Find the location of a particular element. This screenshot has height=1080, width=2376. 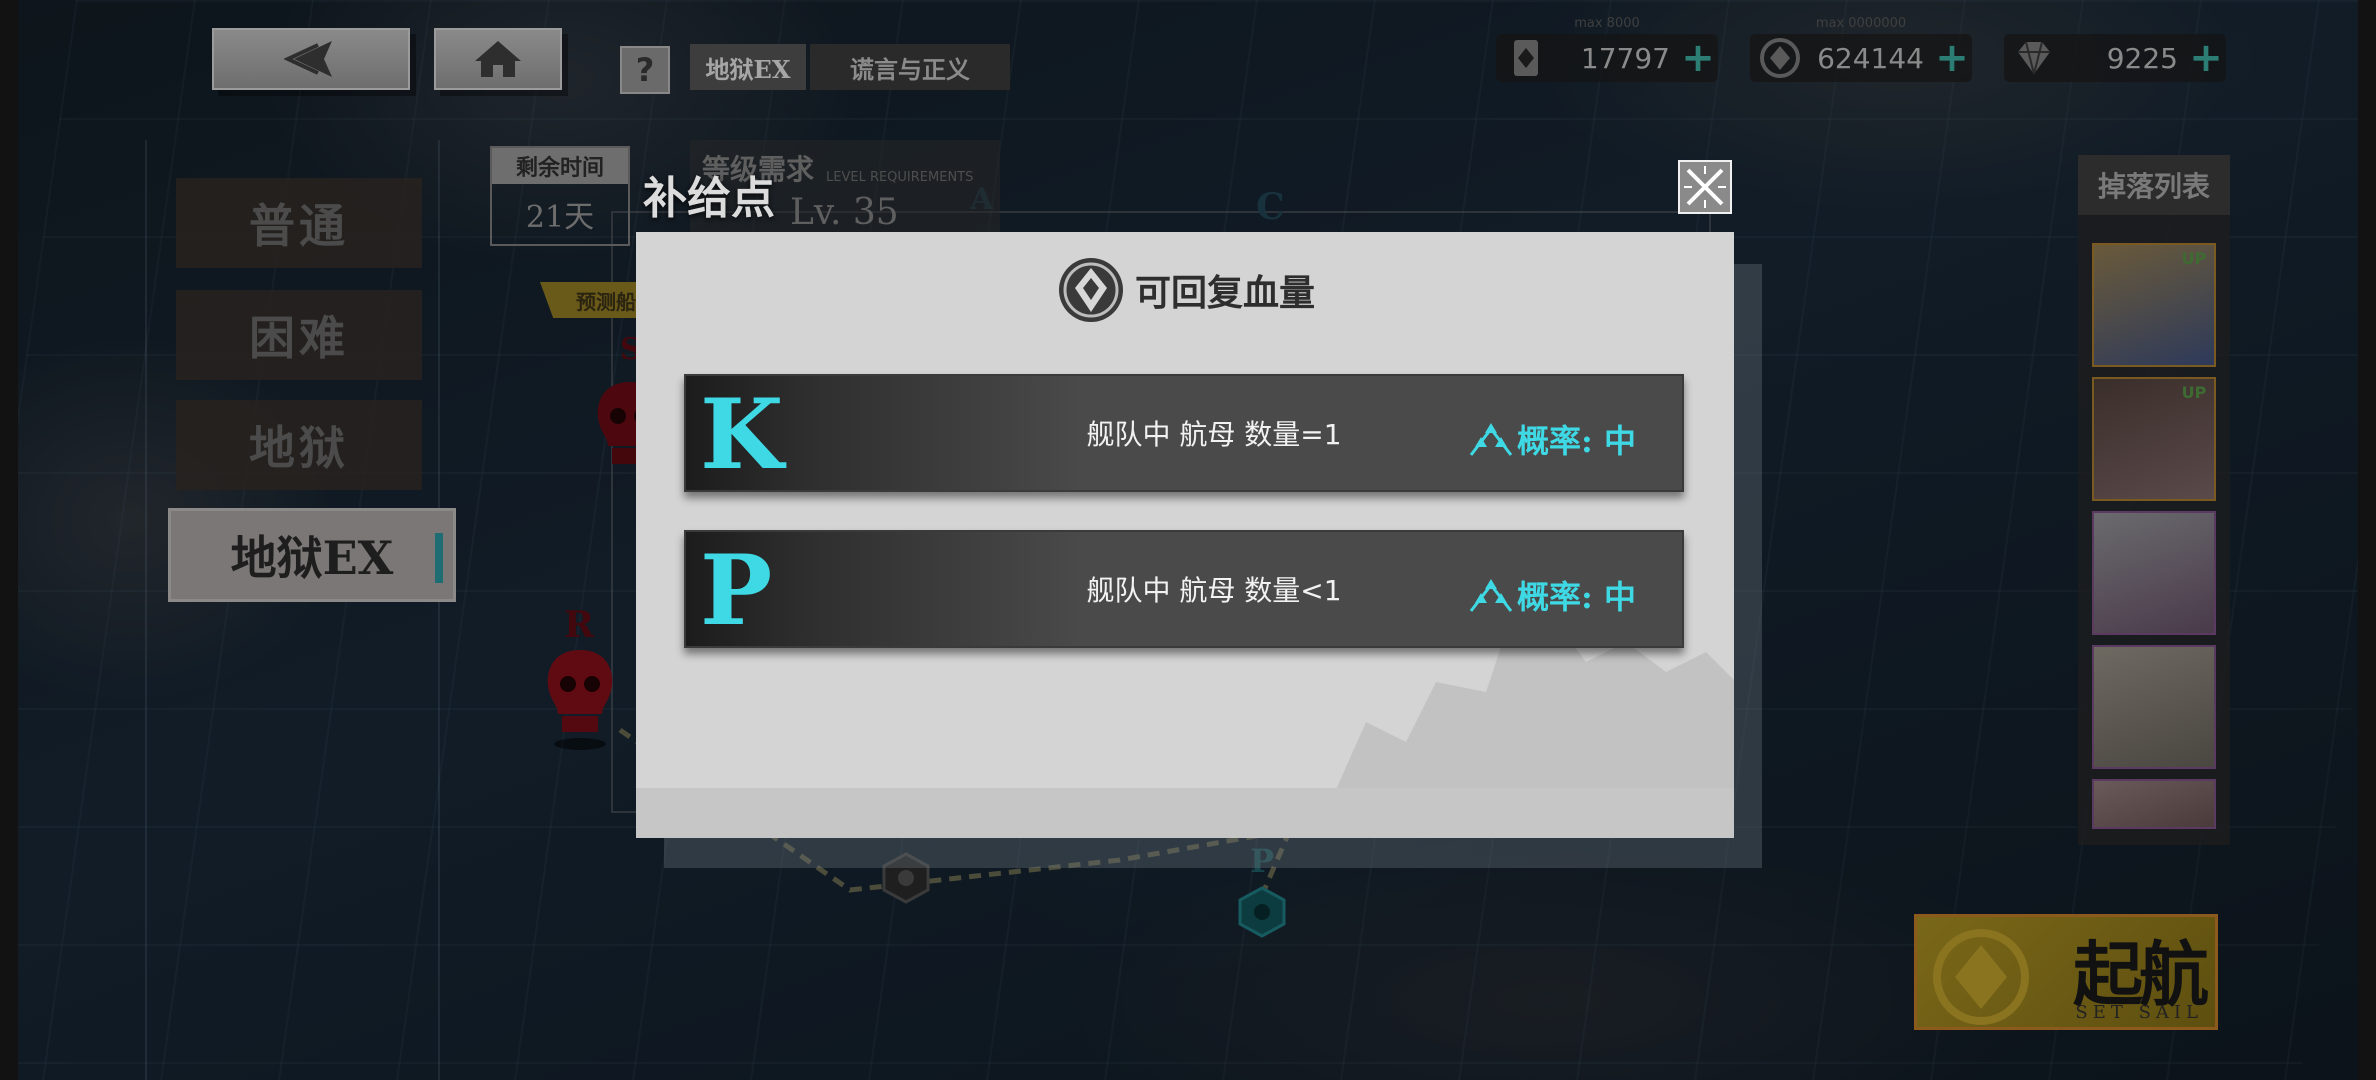

coin-resource: max 0000000 624144 + is located at coordinates (1861, 49).